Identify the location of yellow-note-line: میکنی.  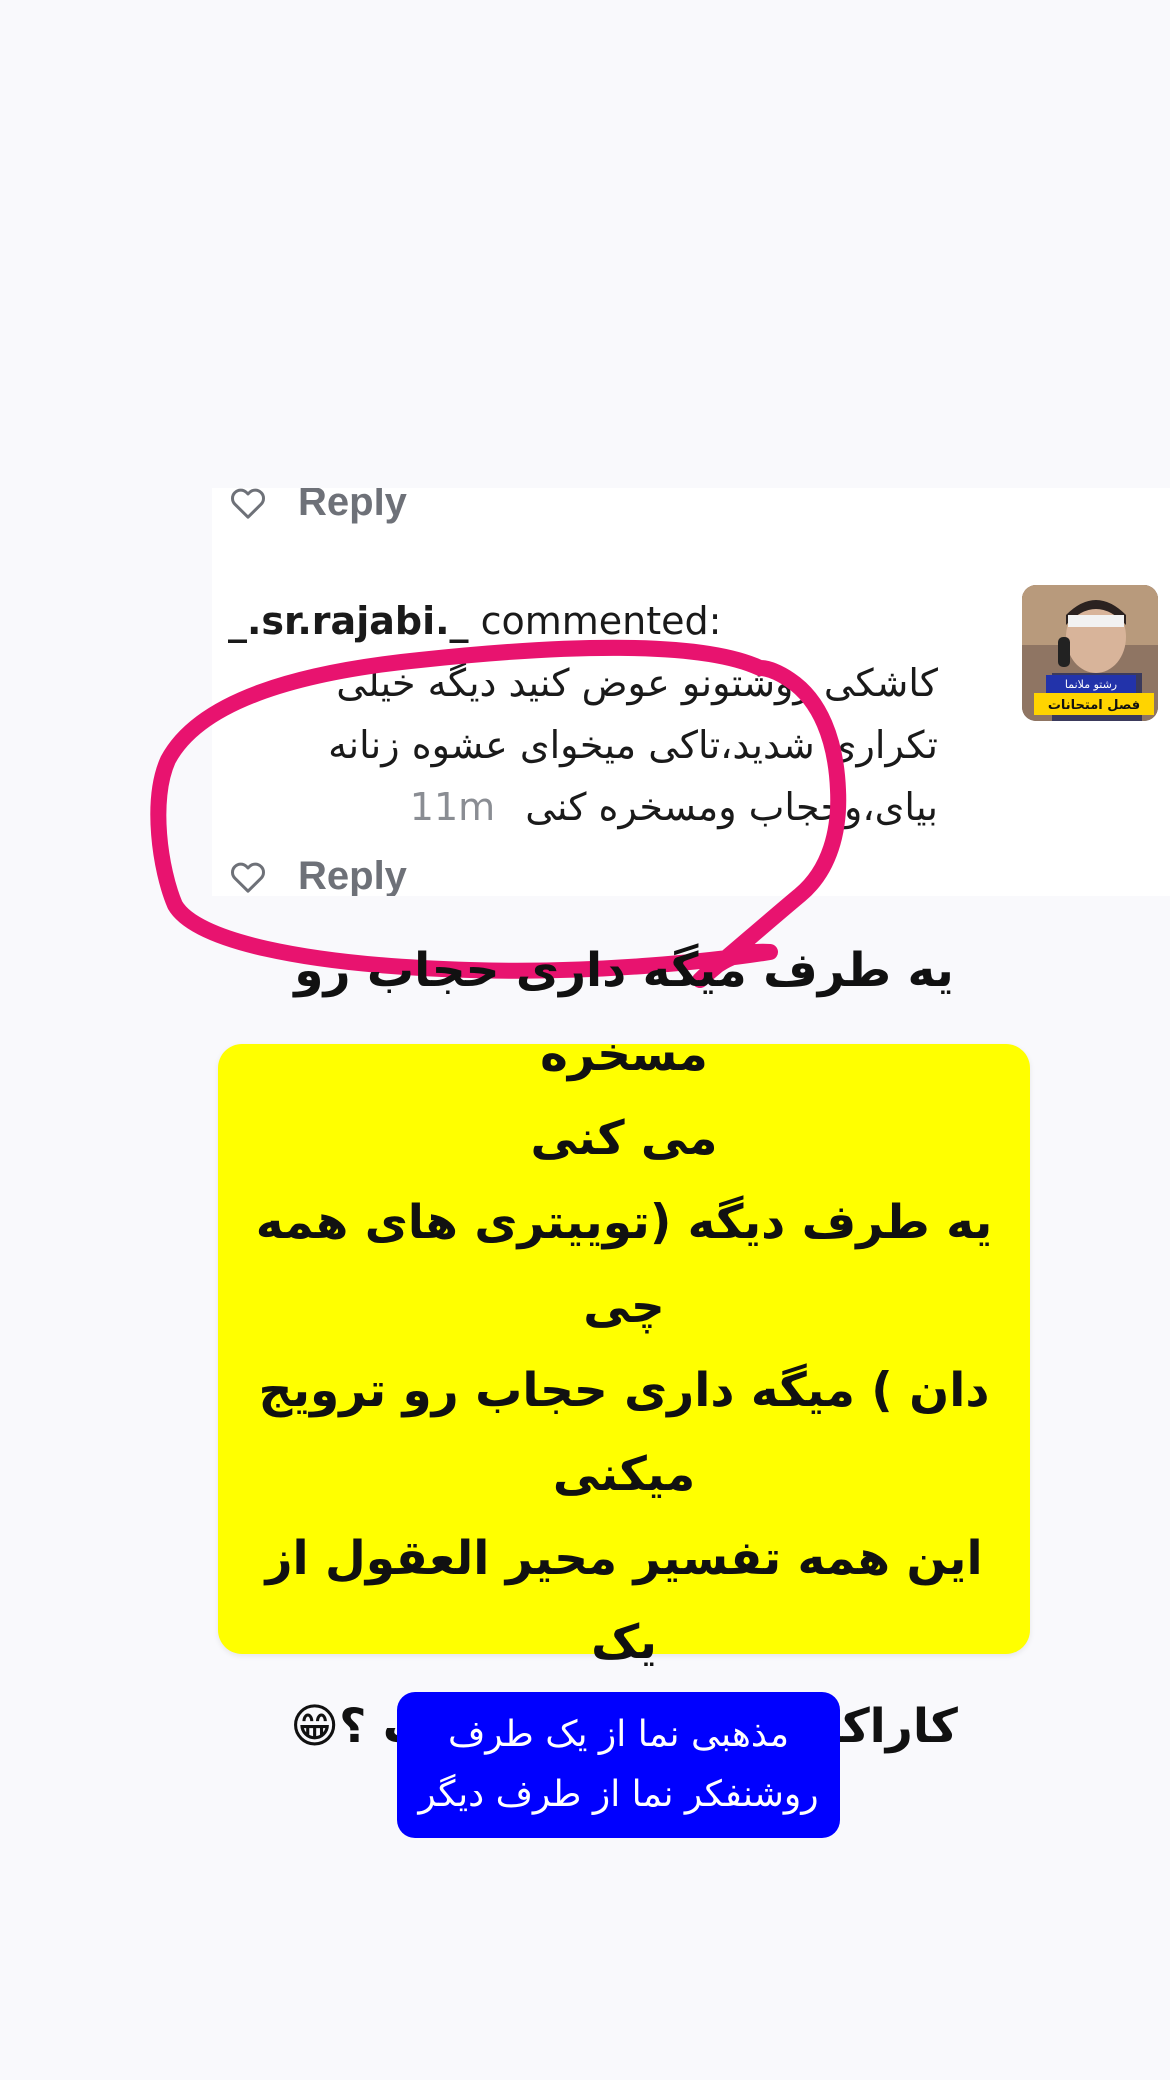
(624, 1474).